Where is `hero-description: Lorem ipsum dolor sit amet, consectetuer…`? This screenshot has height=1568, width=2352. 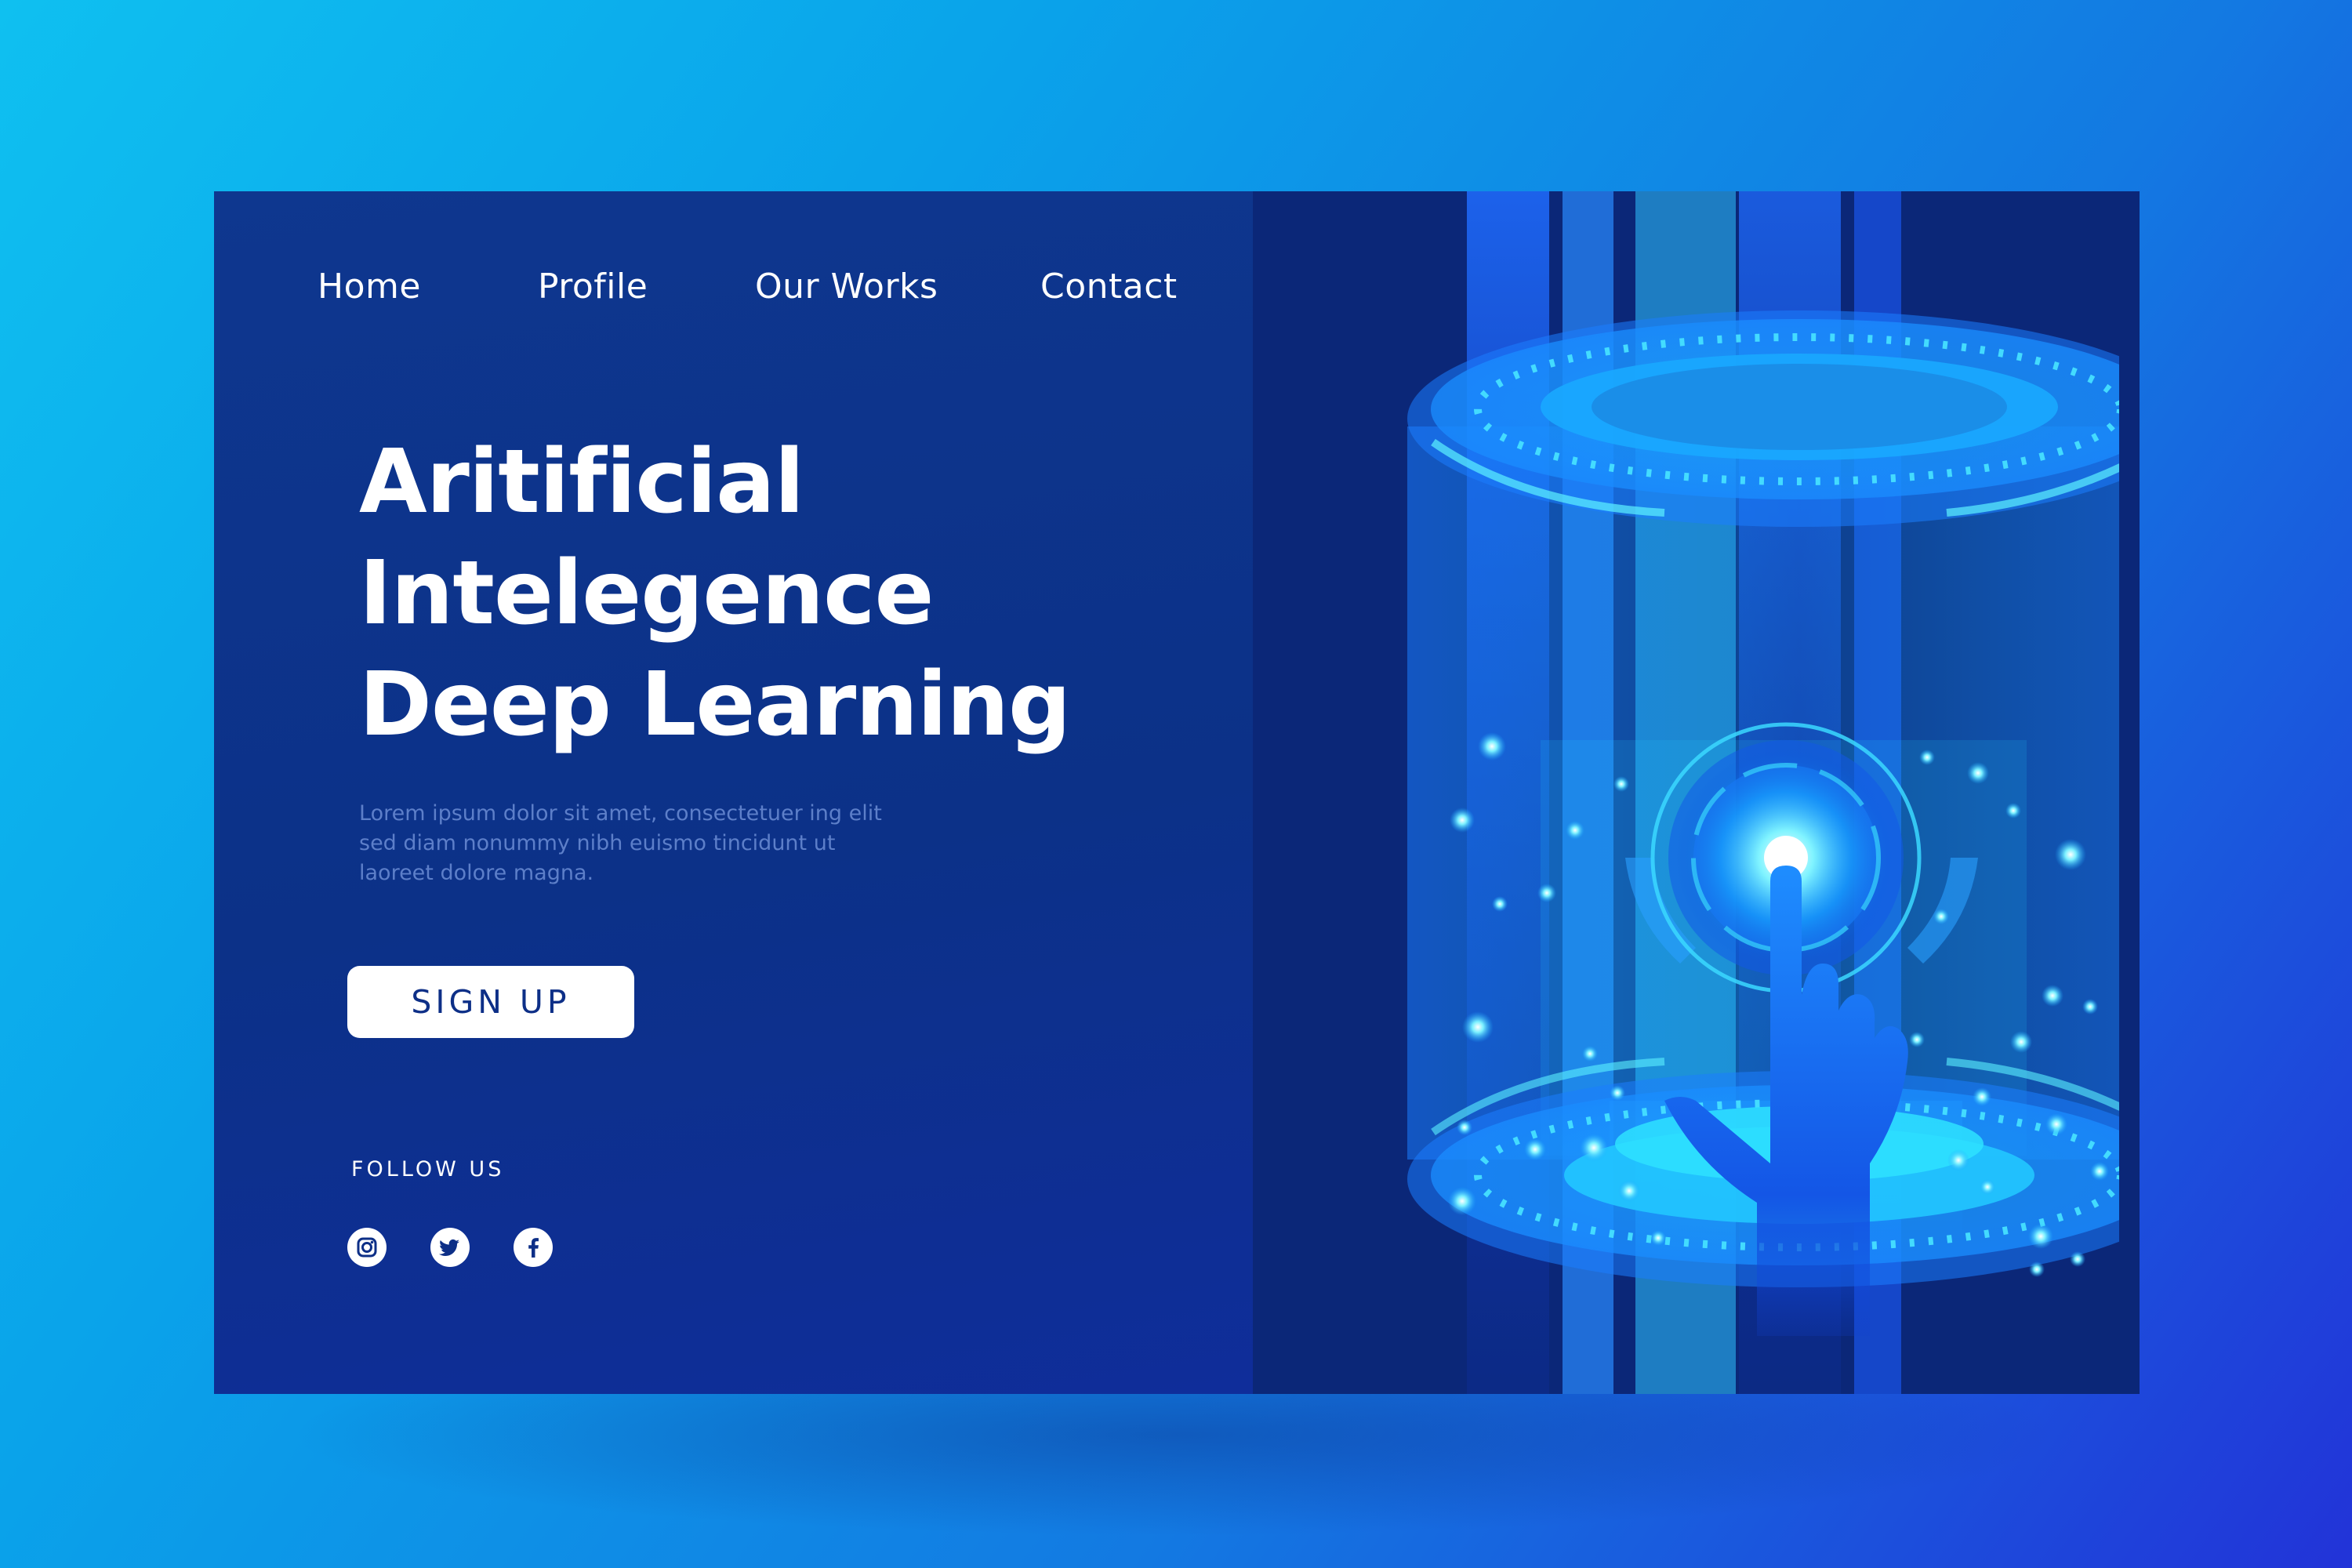 hero-description: Lorem ipsum dolor sit amet, consectetuer… is located at coordinates (620, 843).